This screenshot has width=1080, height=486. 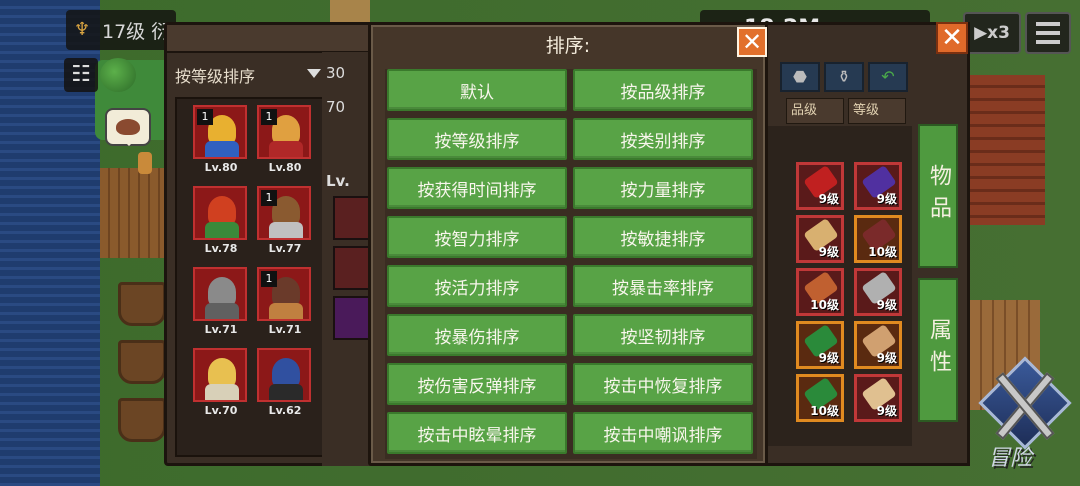 I want to click on sort-option-button: 按暴伤排序, so click(x=477, y=335).